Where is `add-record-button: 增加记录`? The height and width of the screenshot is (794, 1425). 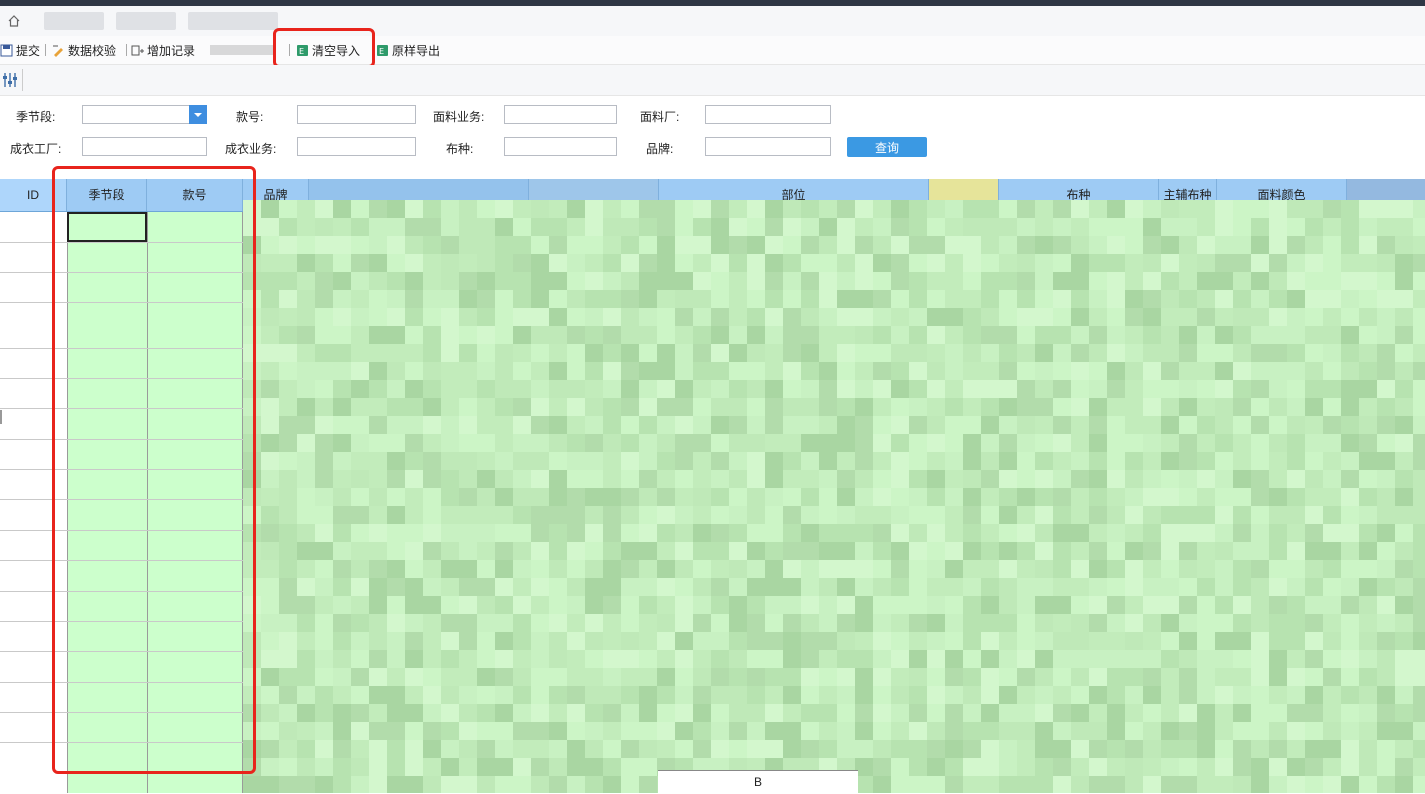 add-record-button: 增加记录 is located at coordinates (163, 50).